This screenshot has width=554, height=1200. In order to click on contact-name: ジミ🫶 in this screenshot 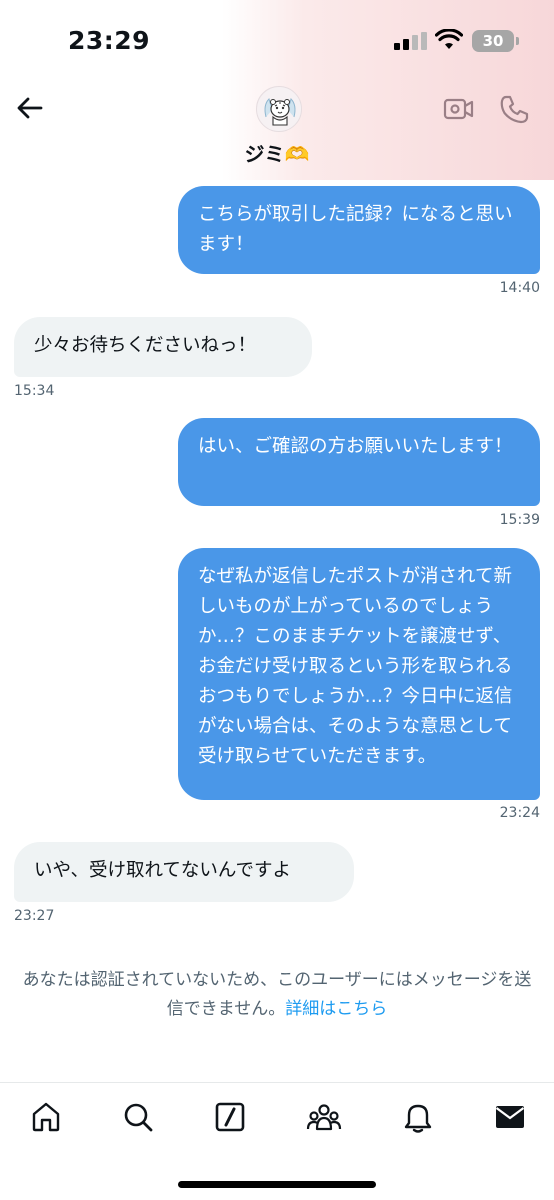, I will do `click(277, 152)`.